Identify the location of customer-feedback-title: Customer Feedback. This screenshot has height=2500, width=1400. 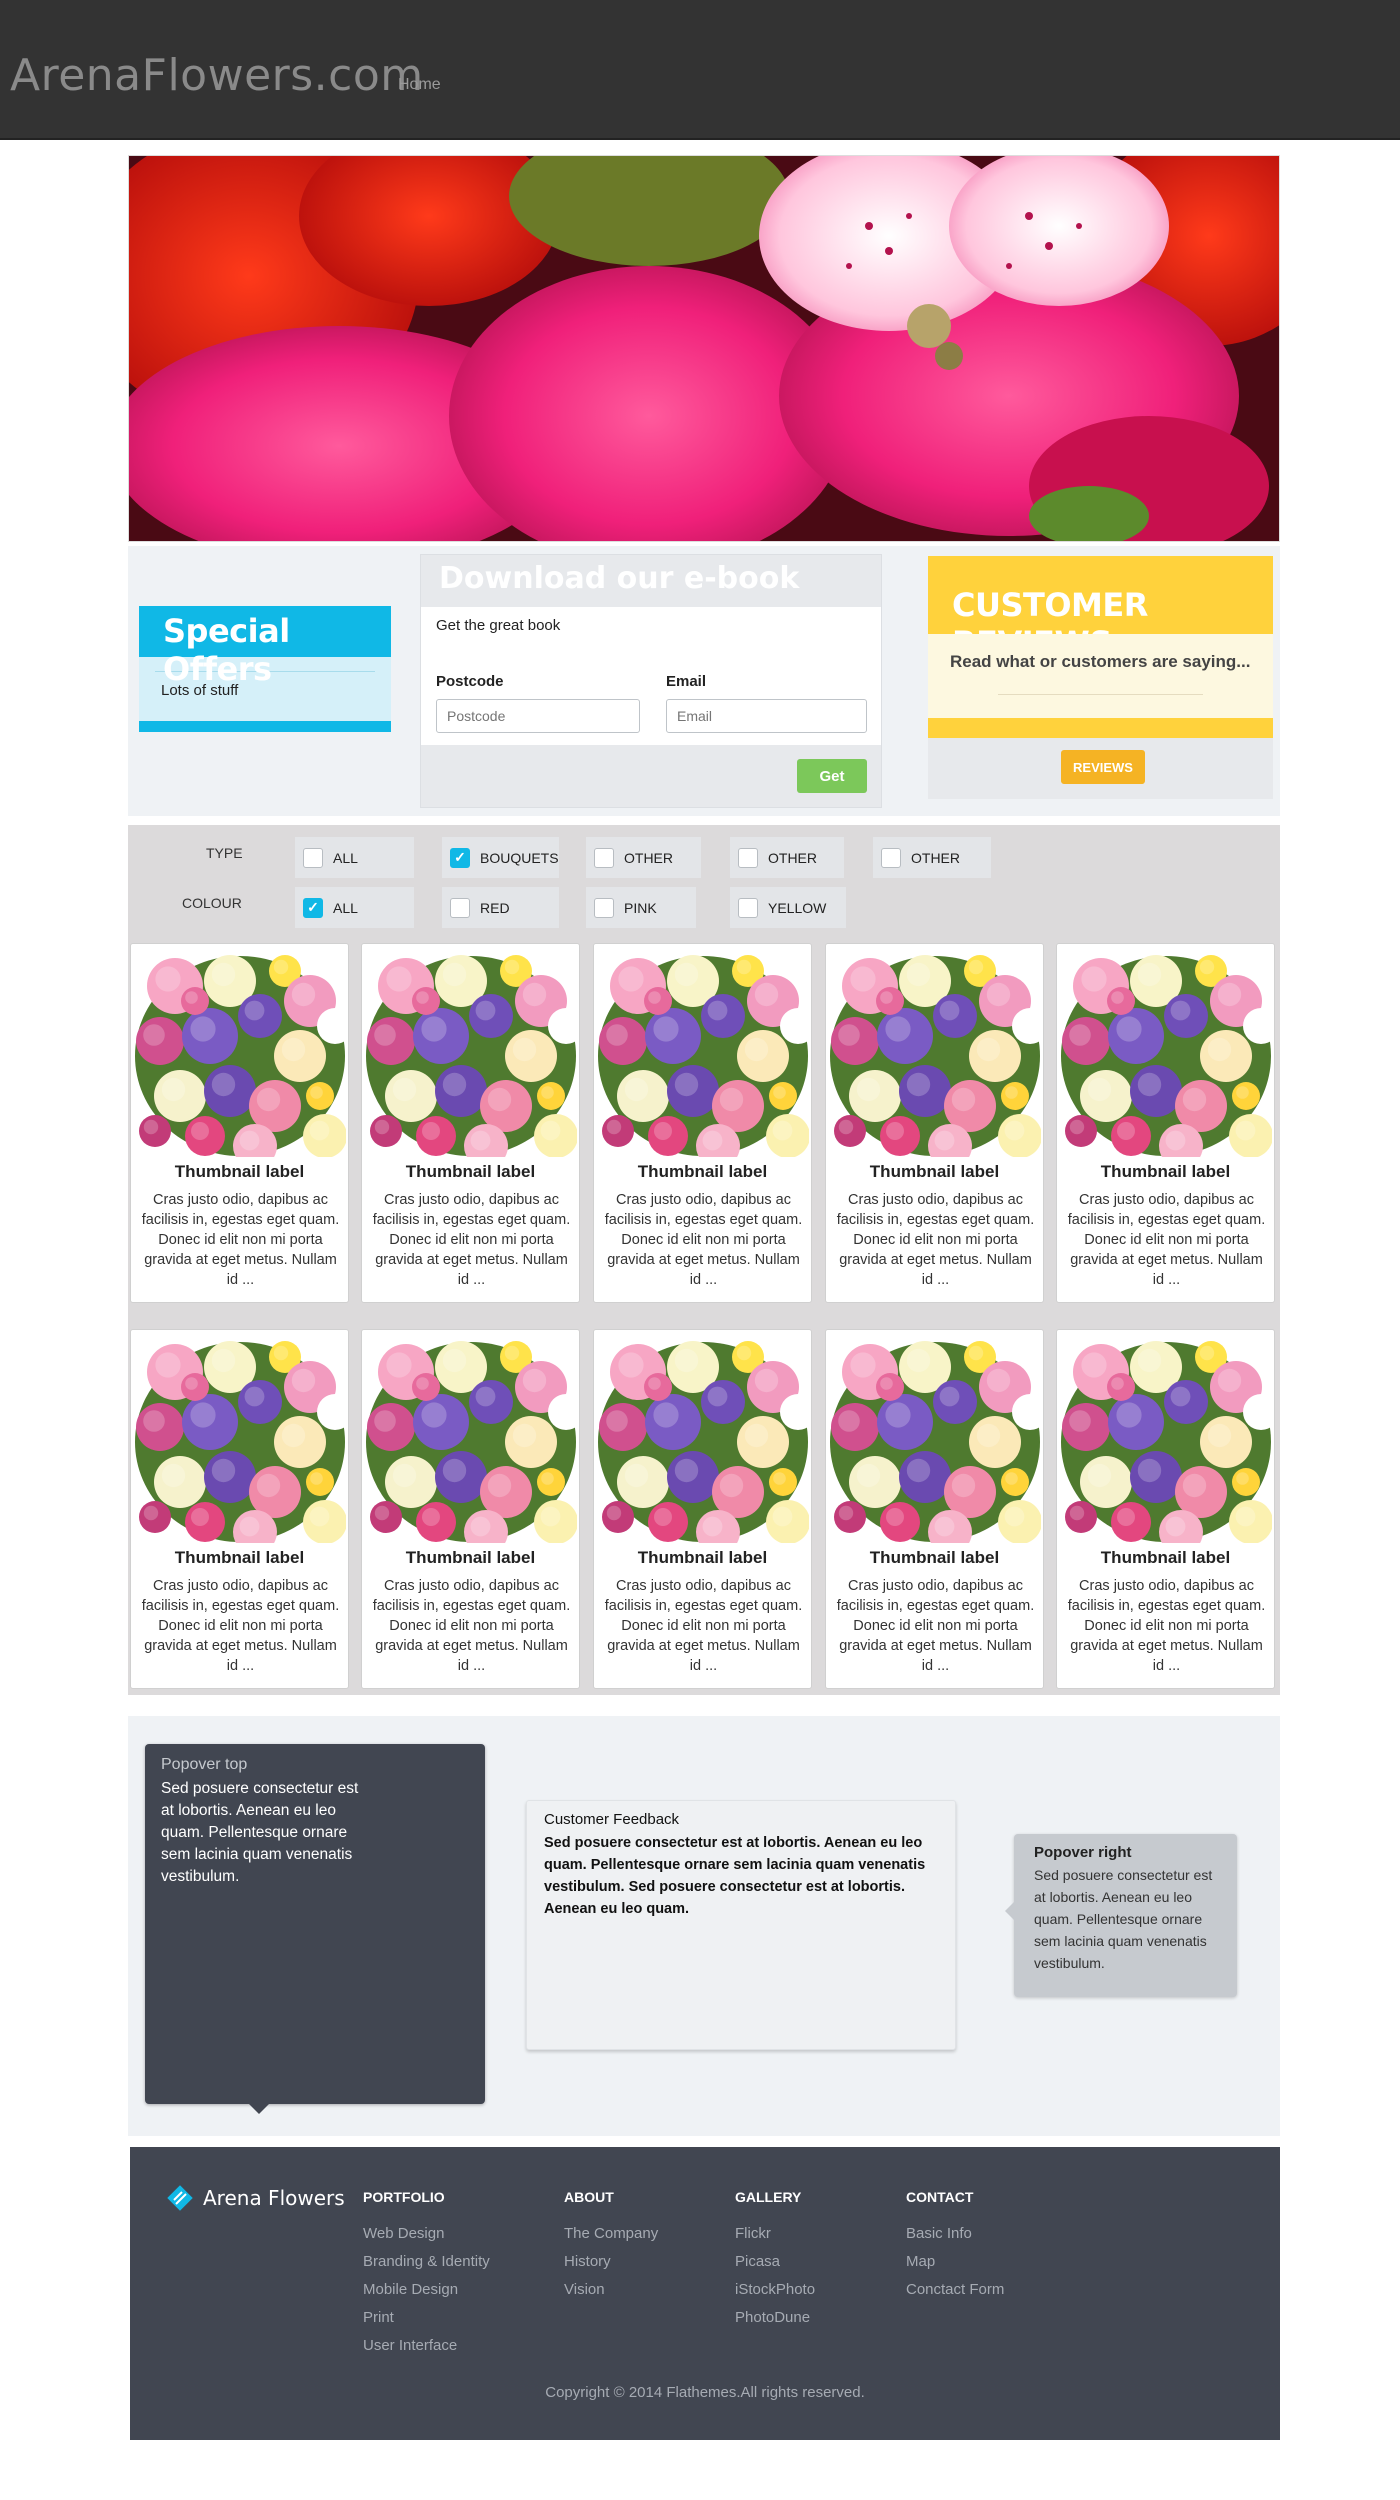
(612, 1819).